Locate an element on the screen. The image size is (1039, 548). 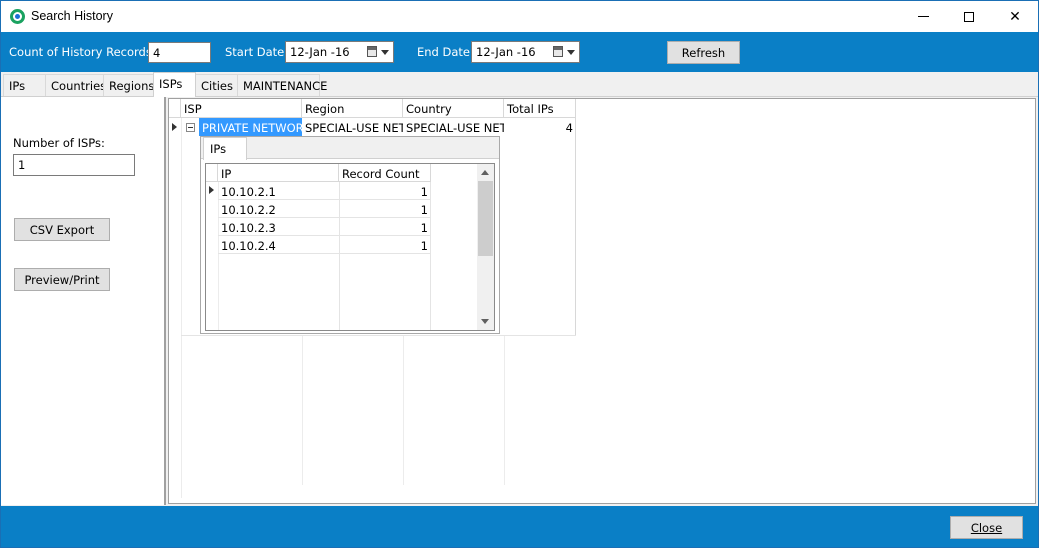
maximize-icon is located at coordinates (969, 16).